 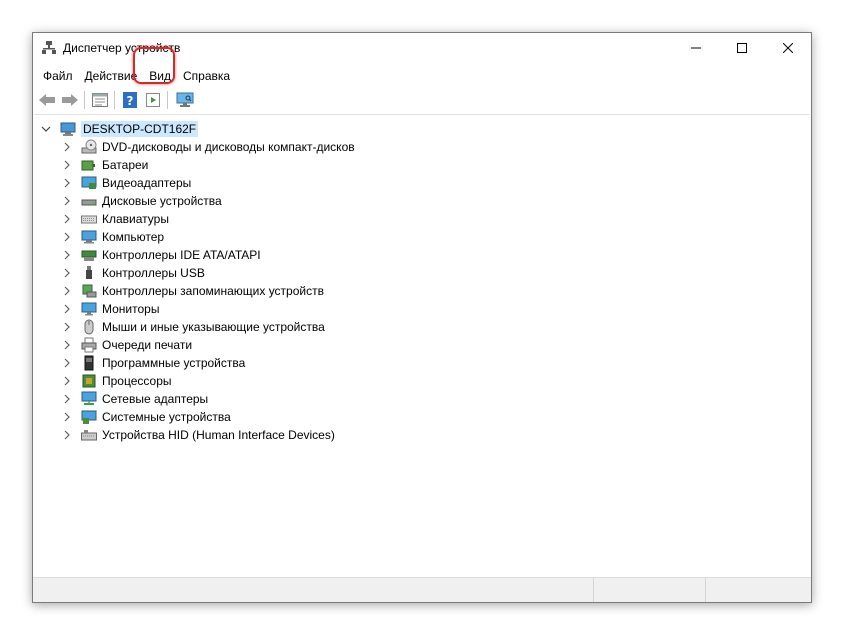 I want to click on forward-button, so click(x=70, y=100).